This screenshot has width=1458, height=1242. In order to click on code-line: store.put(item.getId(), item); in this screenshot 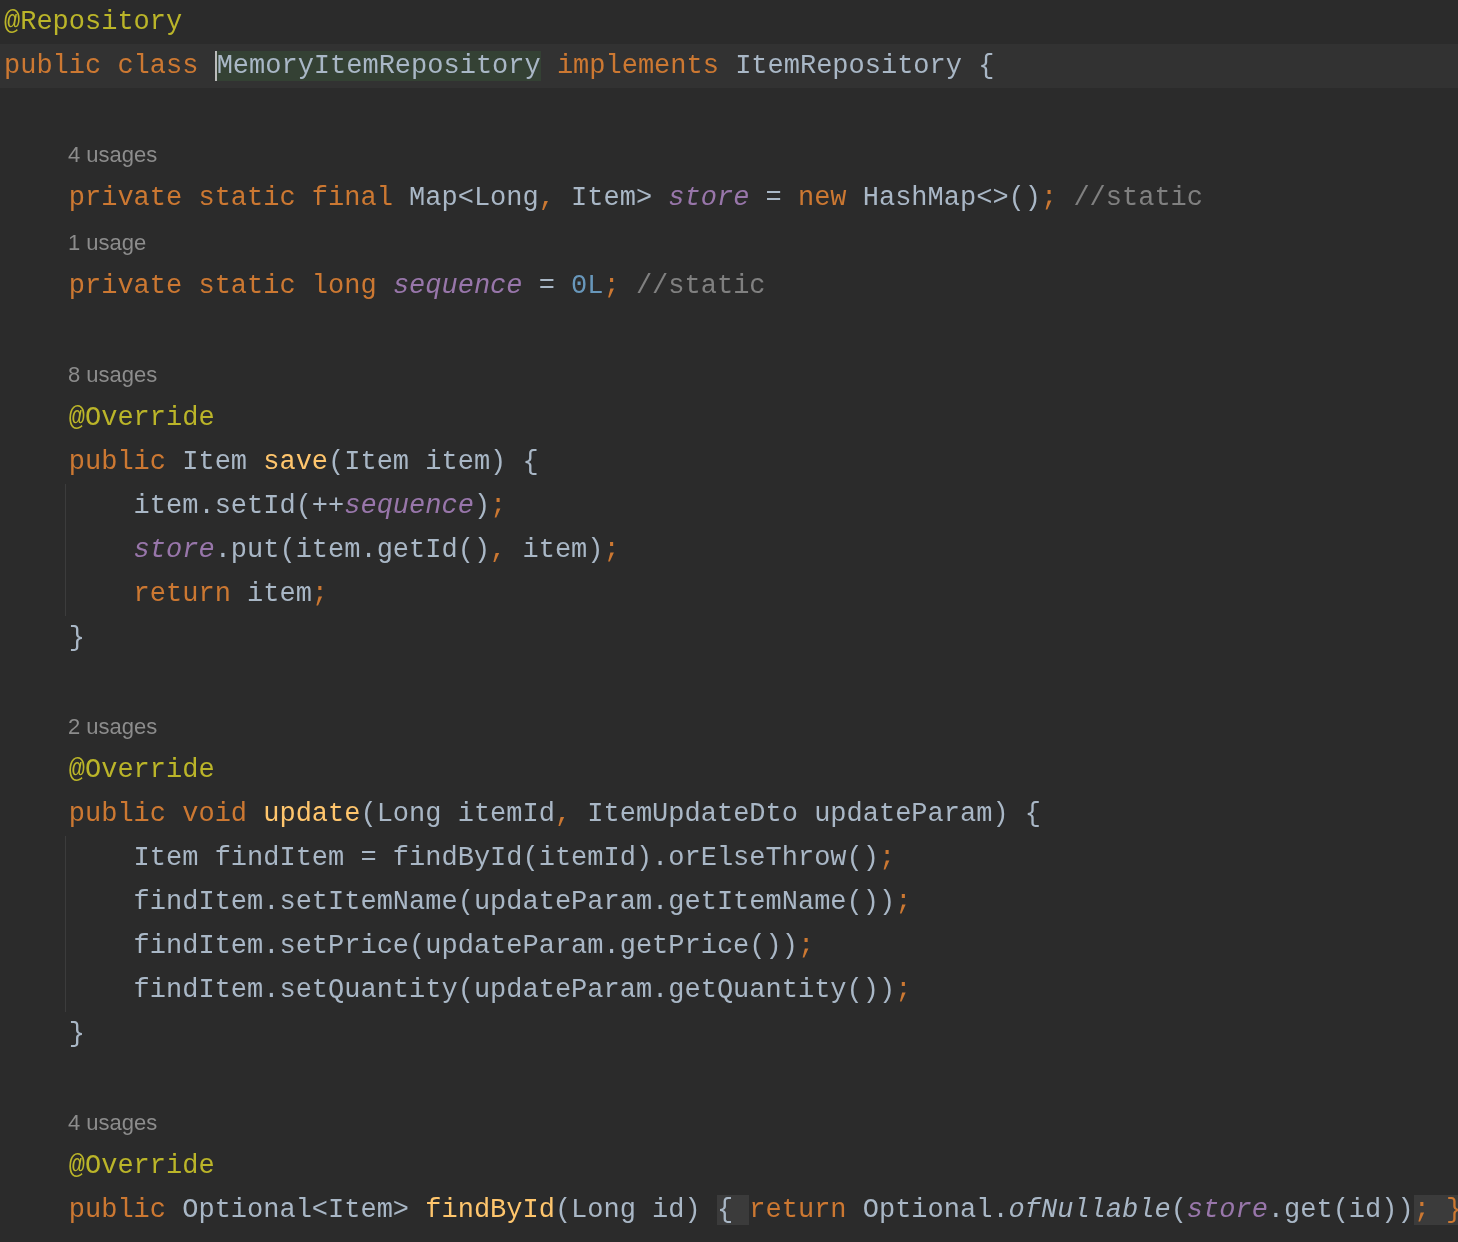, I will do `click(376, 550)`.